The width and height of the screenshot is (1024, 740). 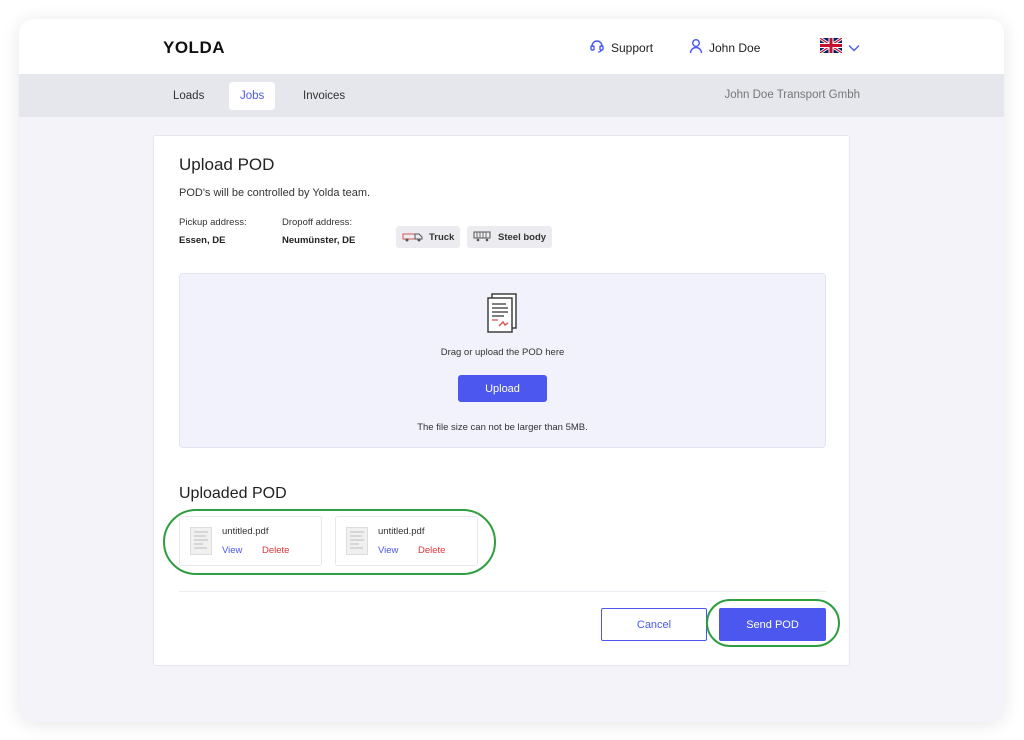 I want to click on user-menu: John Doe, so click(x=724, y=47).